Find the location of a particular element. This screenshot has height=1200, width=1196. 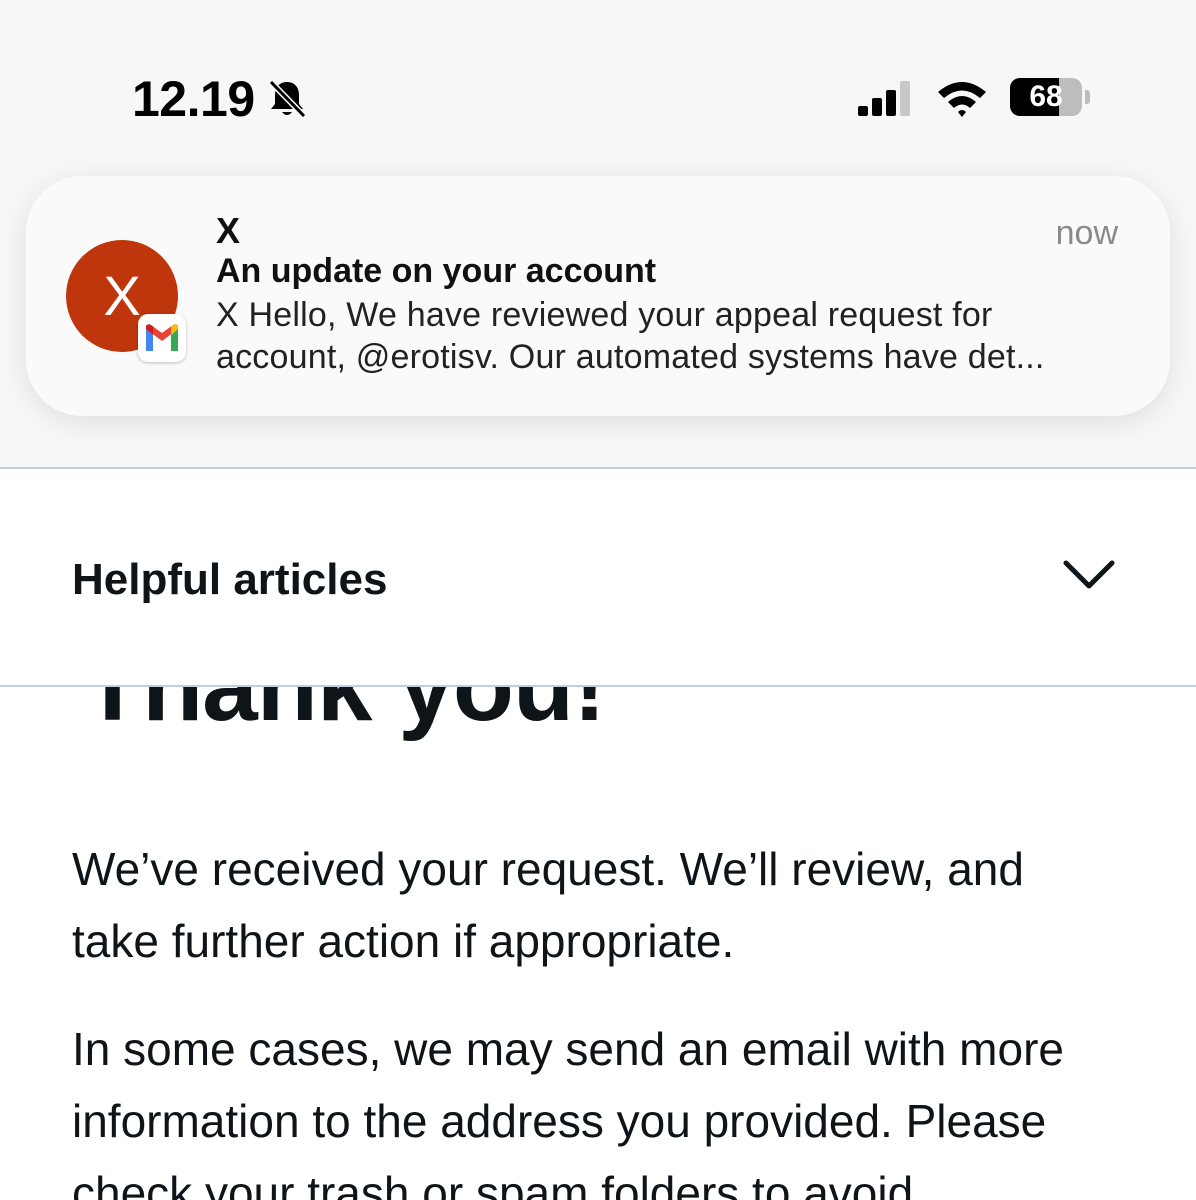

notification-subject: An update on your account is located at coordinates (436, 271).